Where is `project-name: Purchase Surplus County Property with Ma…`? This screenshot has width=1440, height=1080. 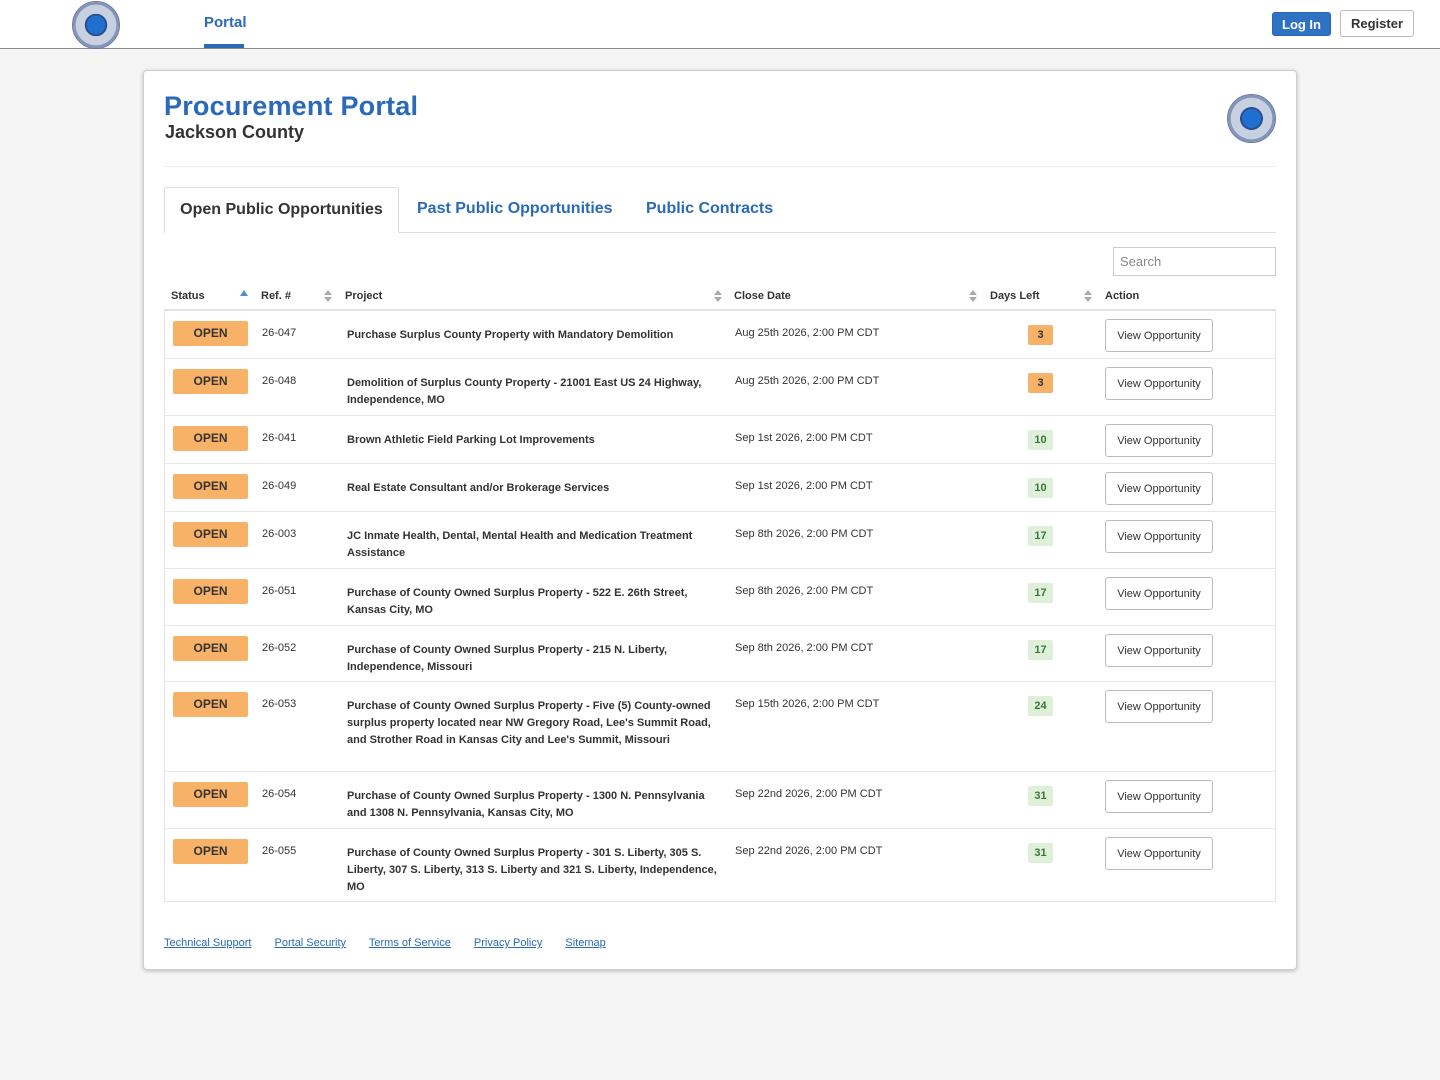 project-name: Purchase Surplus County Property with Ma… is located at coordinates (510, 335).